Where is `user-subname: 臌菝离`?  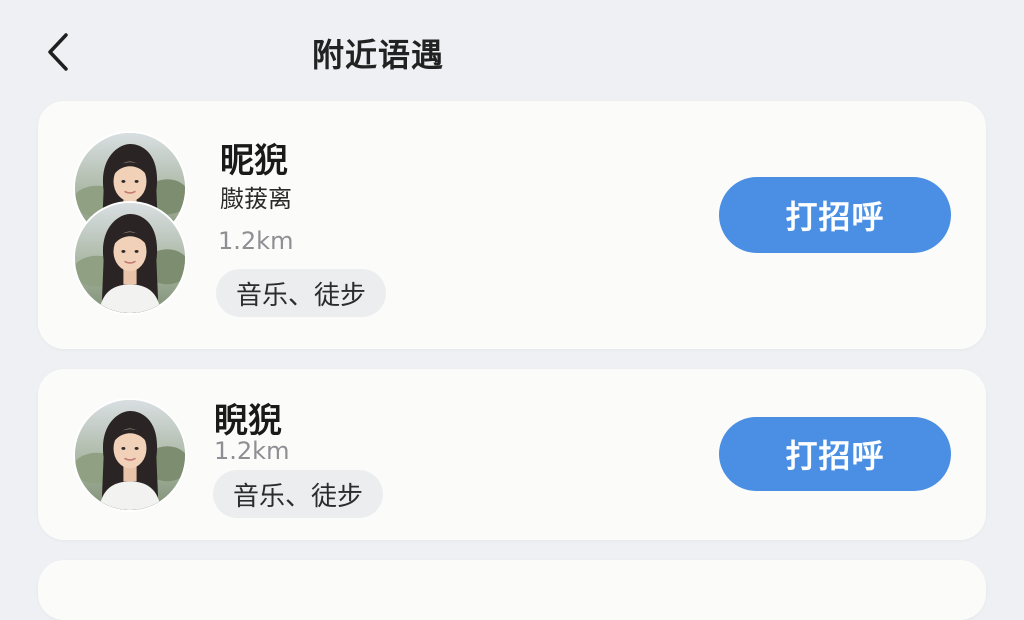
user-subname: 臌菝离 is located at coordinates (256, 199).